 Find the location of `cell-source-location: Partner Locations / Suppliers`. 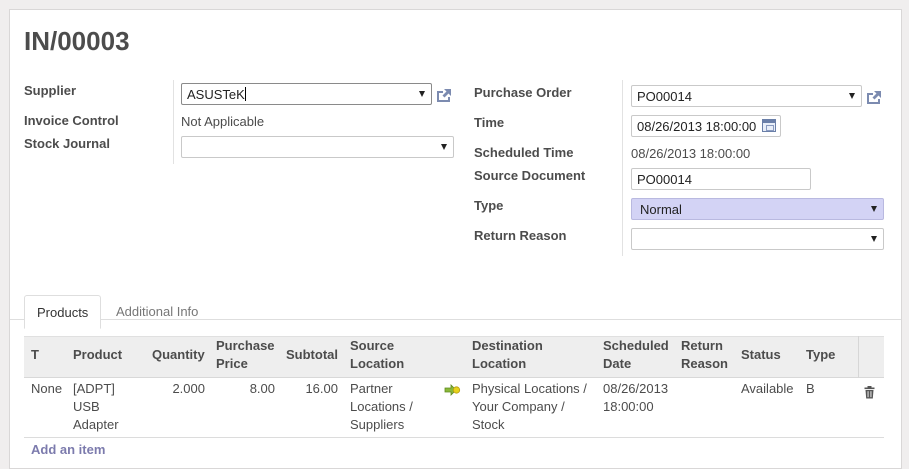

cell-source-location: Partner Locations / Suppliers is located at coordinates (381, 407).